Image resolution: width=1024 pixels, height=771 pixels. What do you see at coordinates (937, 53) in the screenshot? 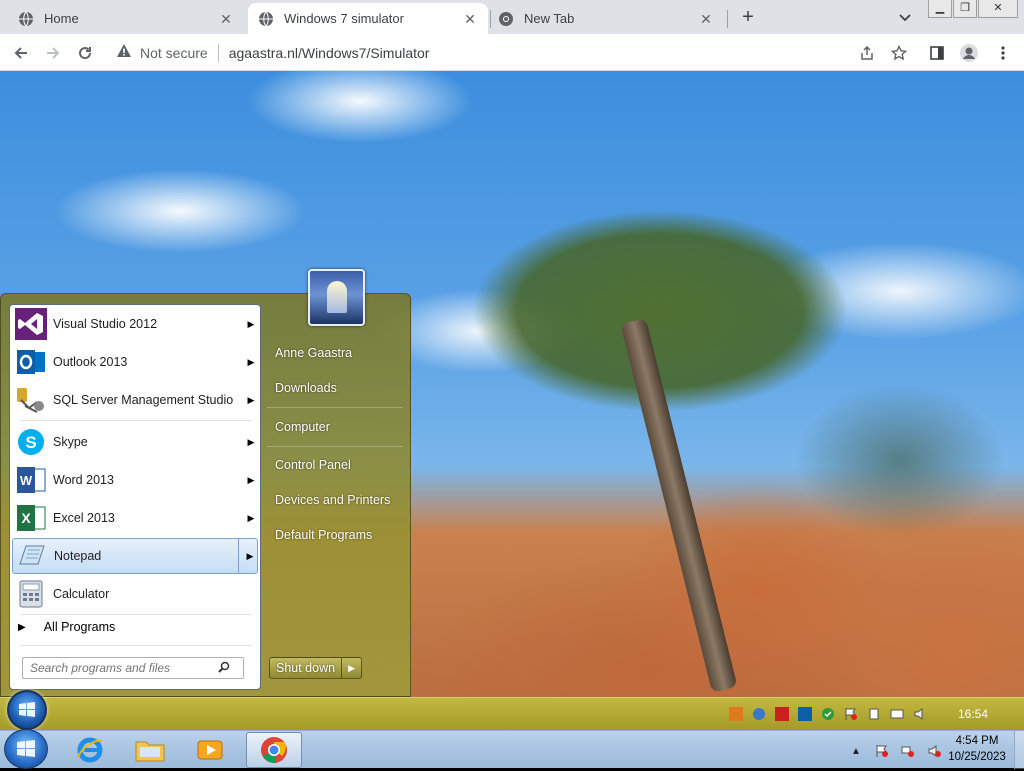
I see `side-panel-button` at bounding box center [937, 53].